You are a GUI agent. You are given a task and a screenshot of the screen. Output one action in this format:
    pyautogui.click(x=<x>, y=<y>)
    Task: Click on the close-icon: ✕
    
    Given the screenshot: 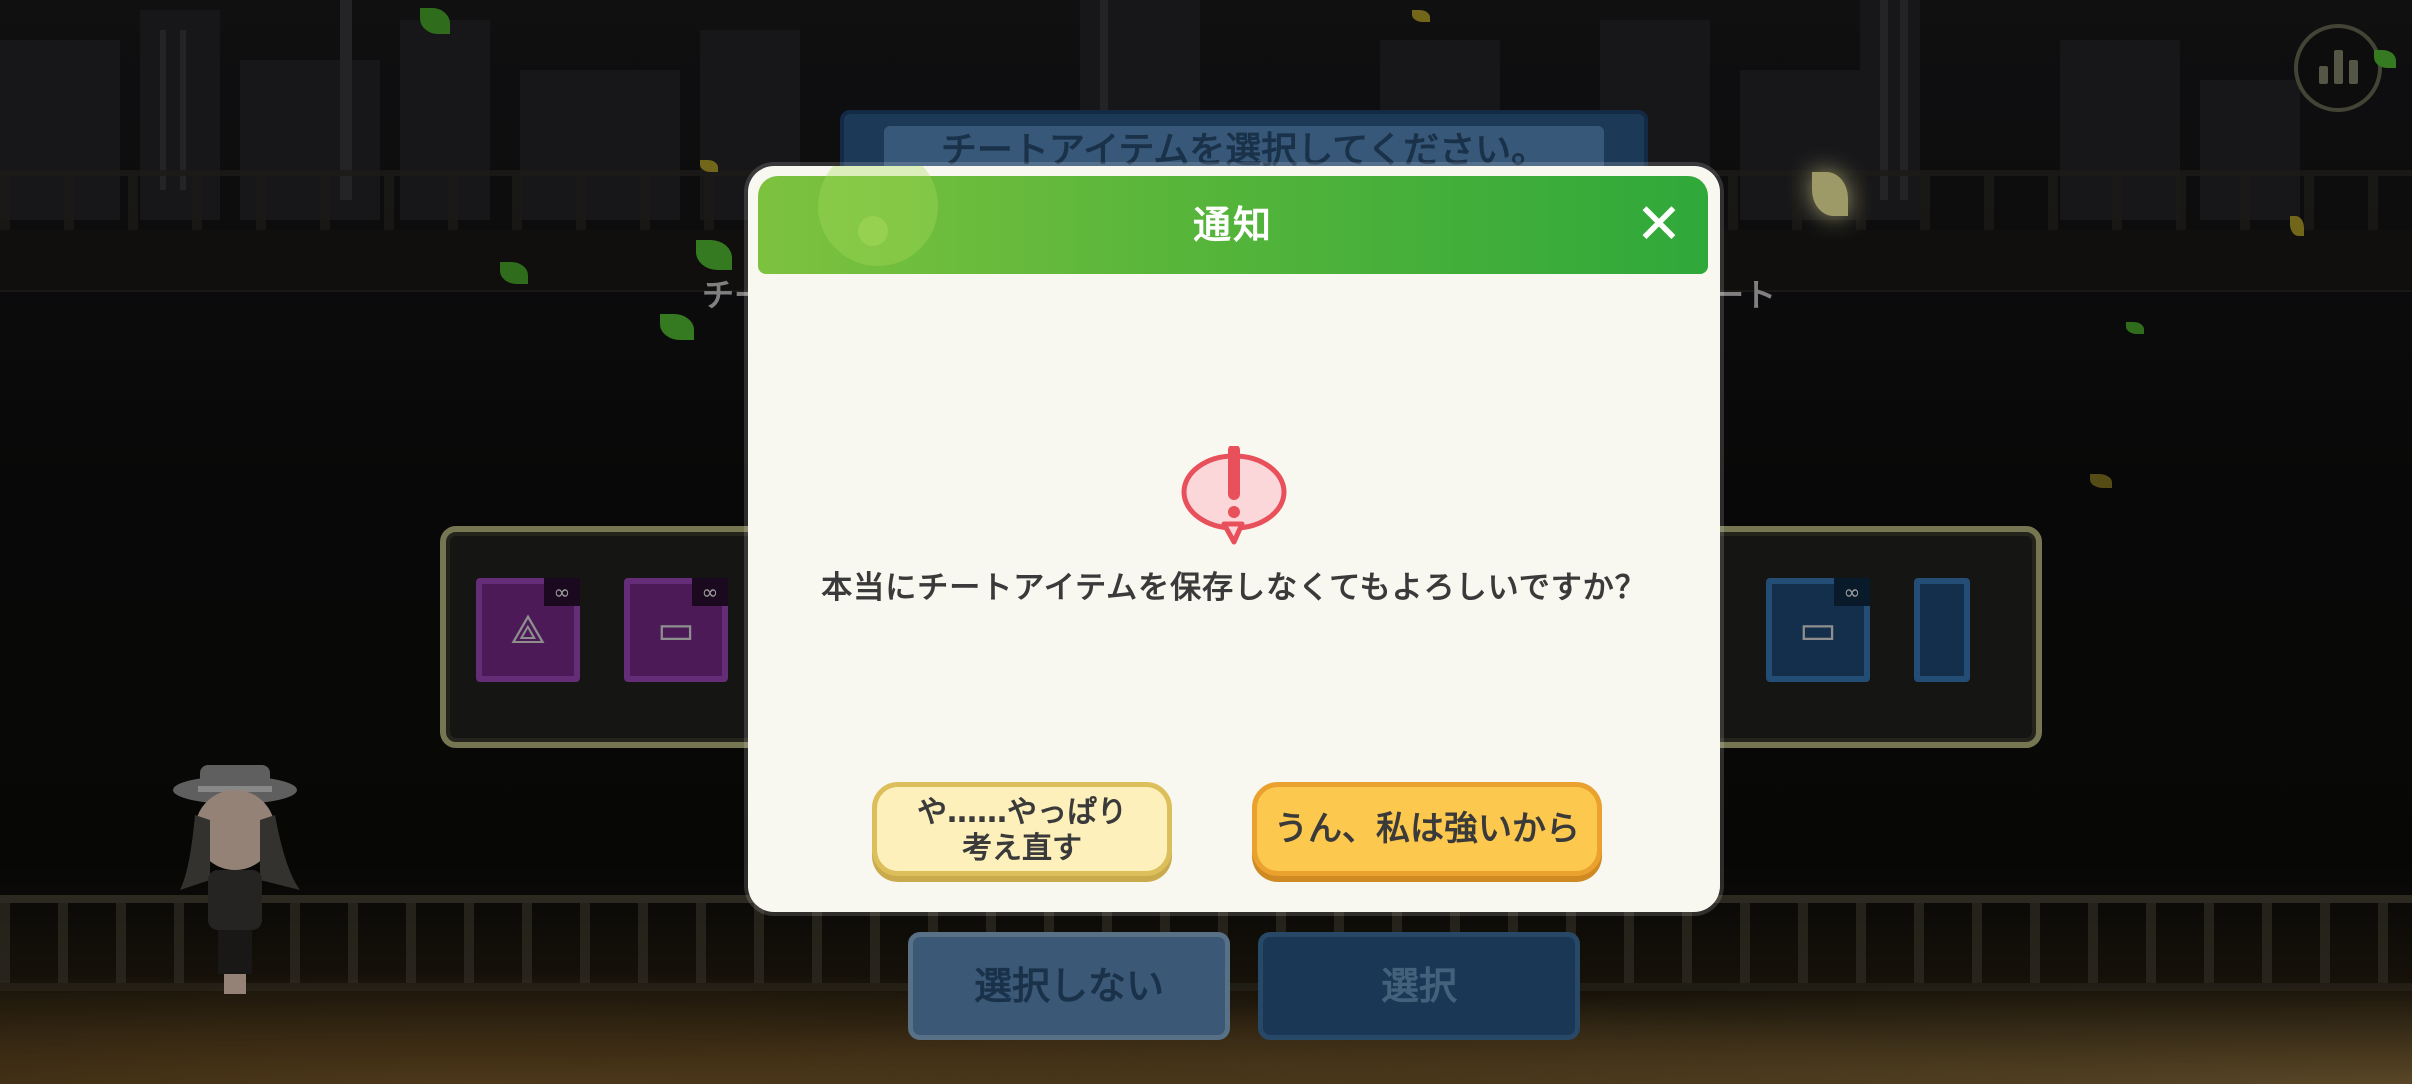 What is the action you would take?
    pyautogui.click(x=1659, y=225)
    